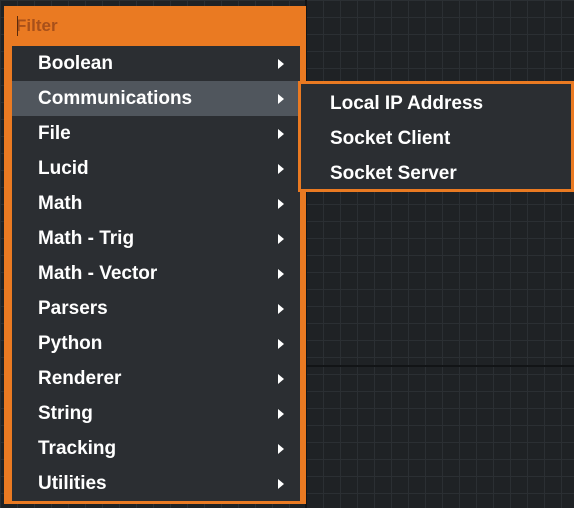 This screenshot has height=508, width=574. I want to click on menu-item-label: Python, so click(70, 343).